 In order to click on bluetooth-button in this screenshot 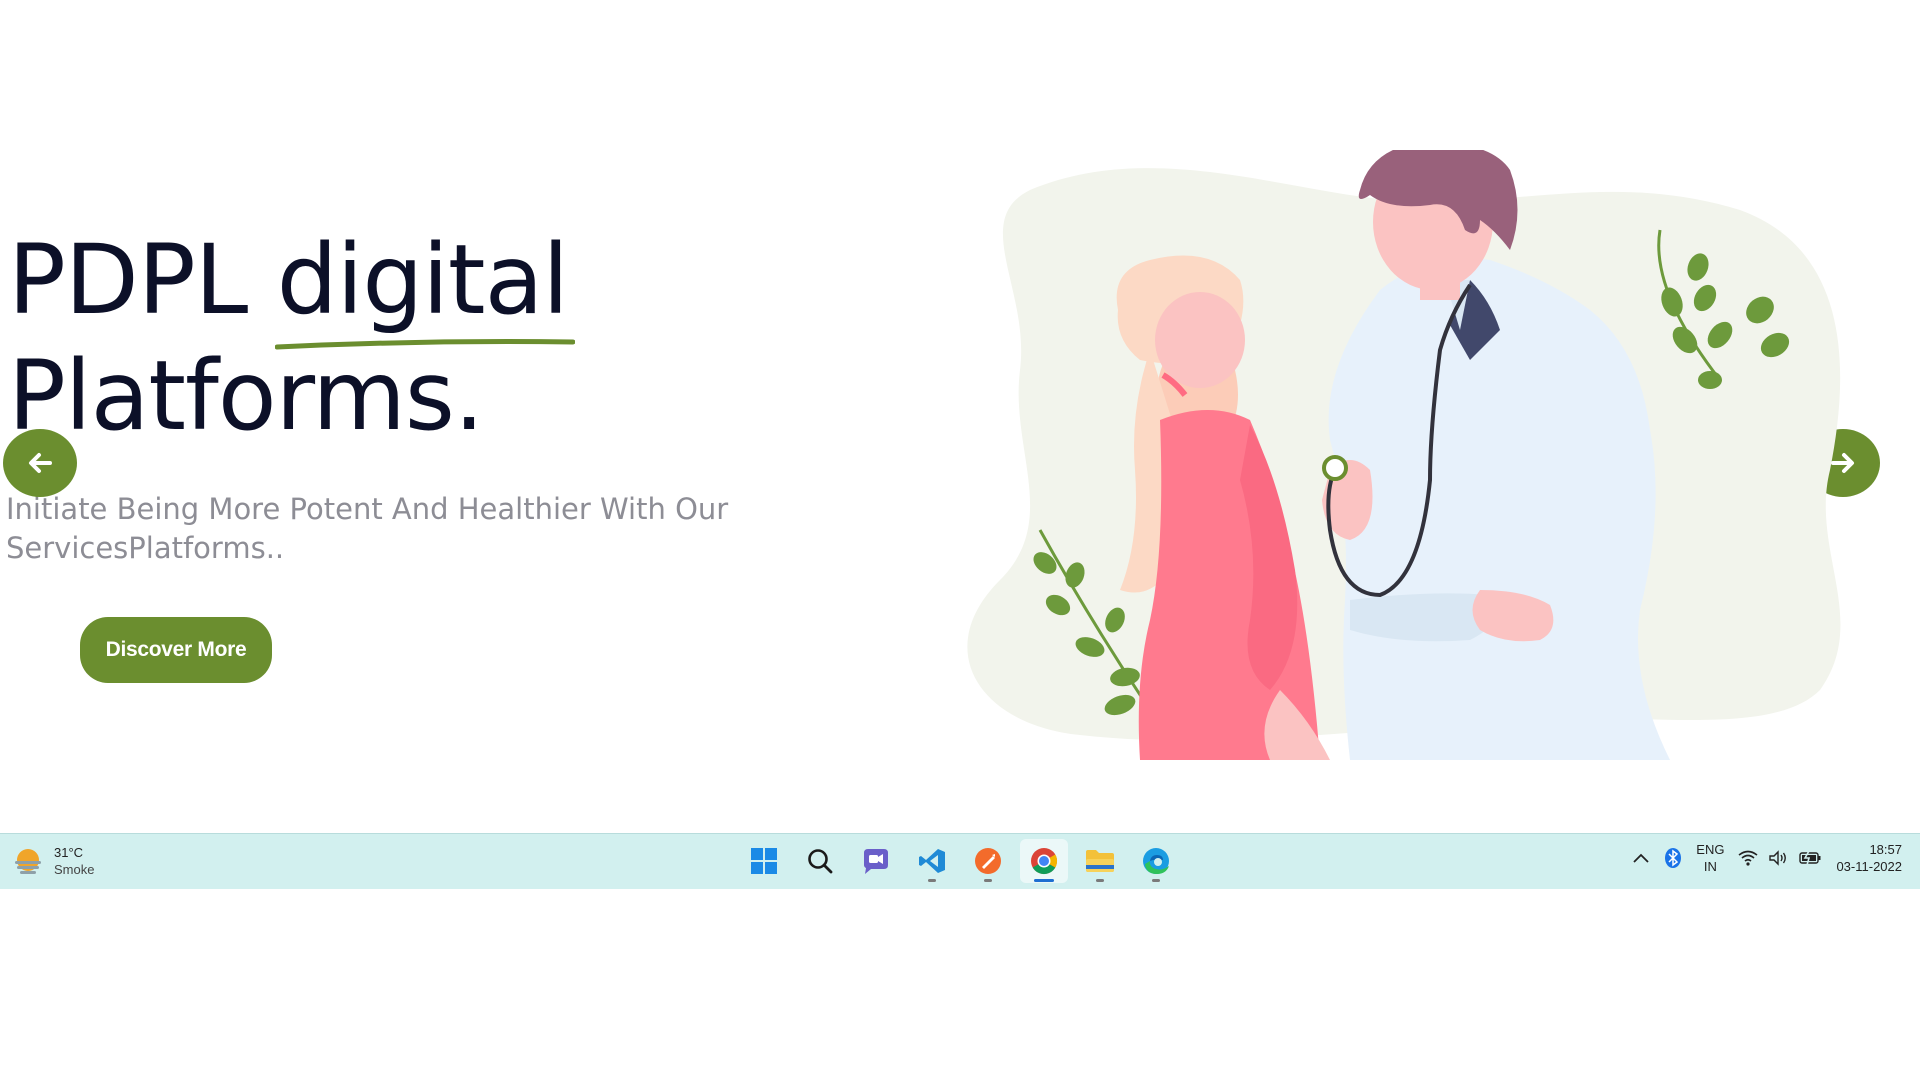, I will do `click(1673, 858)`.